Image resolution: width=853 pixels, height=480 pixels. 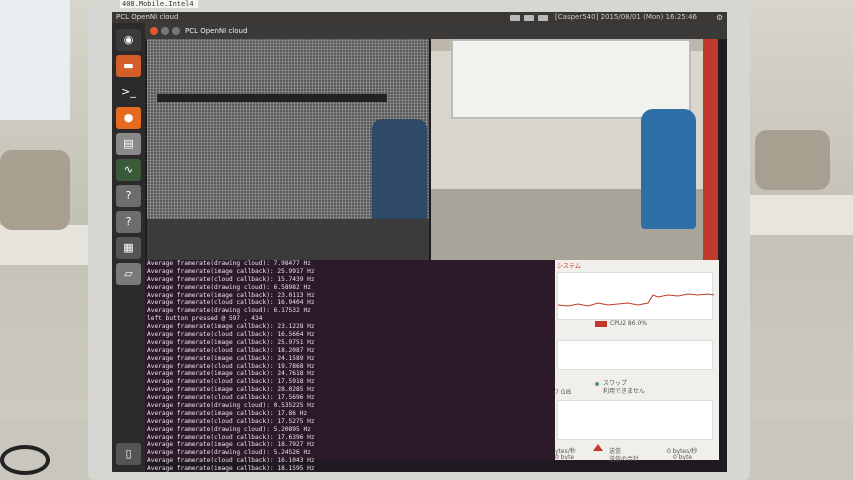 I want to click on network-icon, so click(x=529, y=18).